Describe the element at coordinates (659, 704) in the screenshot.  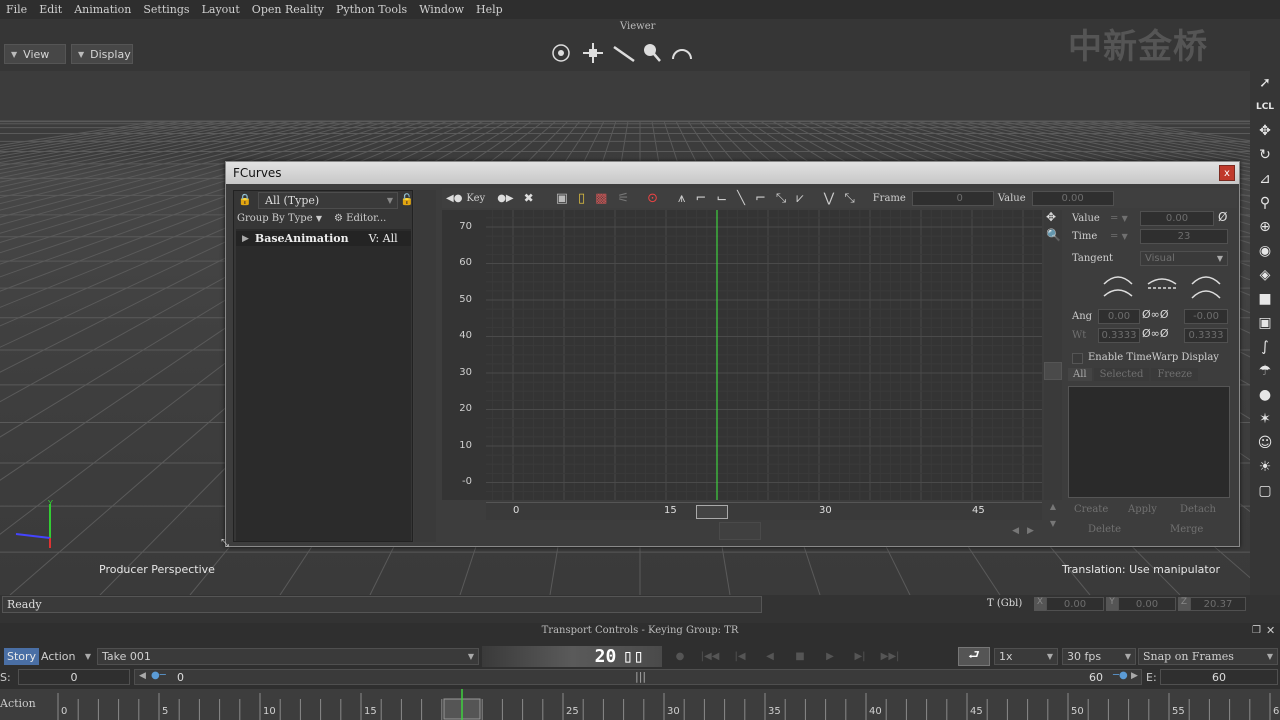
I see `timeline-ruler: 051015202530354045505560` at that location.